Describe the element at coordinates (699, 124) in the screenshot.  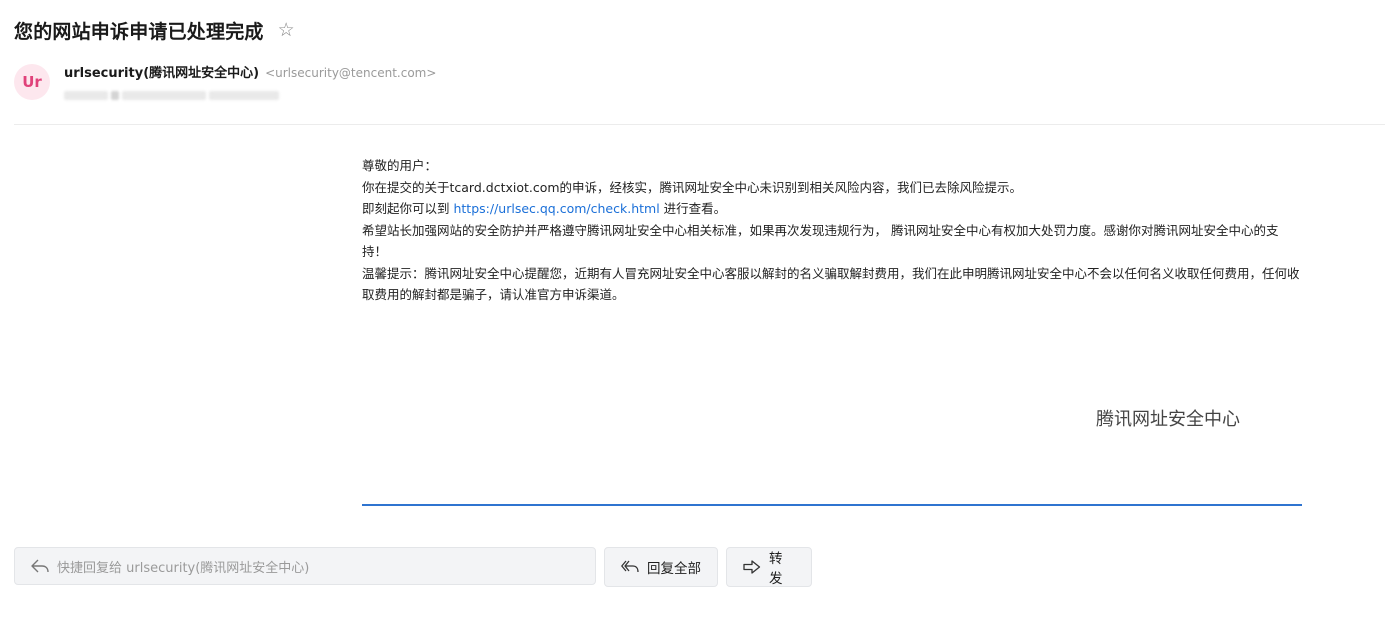
I see `header-divider` at that location.